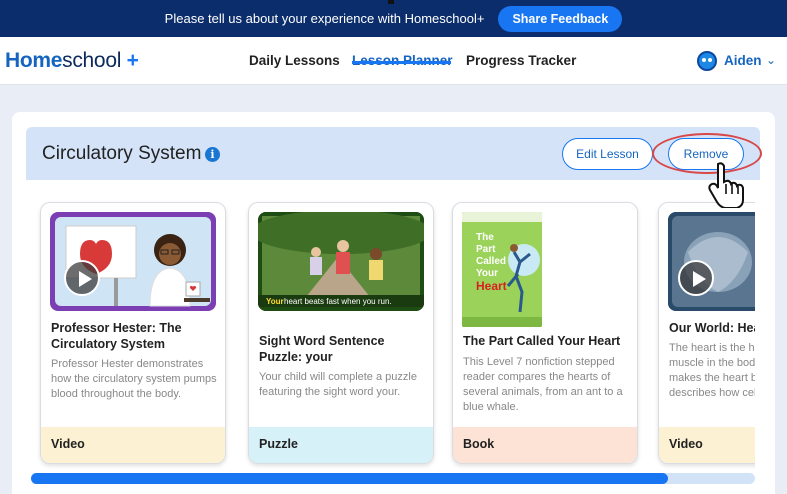  Describe the element at coordinates (212, 154) in the screenshot. I see `info-icon: i` at that location.